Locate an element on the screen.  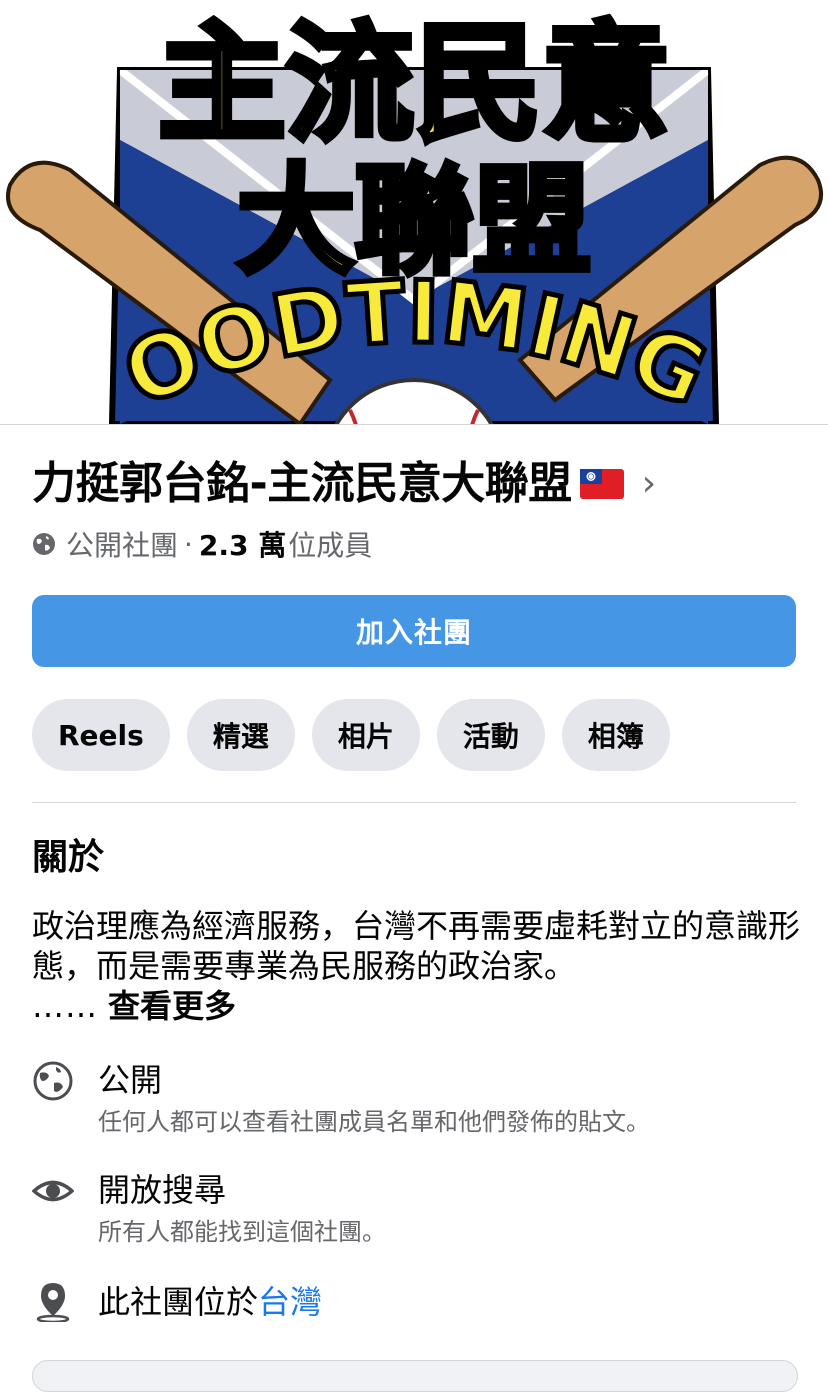
location-pin-icon is located at coordinates (53, 1302).